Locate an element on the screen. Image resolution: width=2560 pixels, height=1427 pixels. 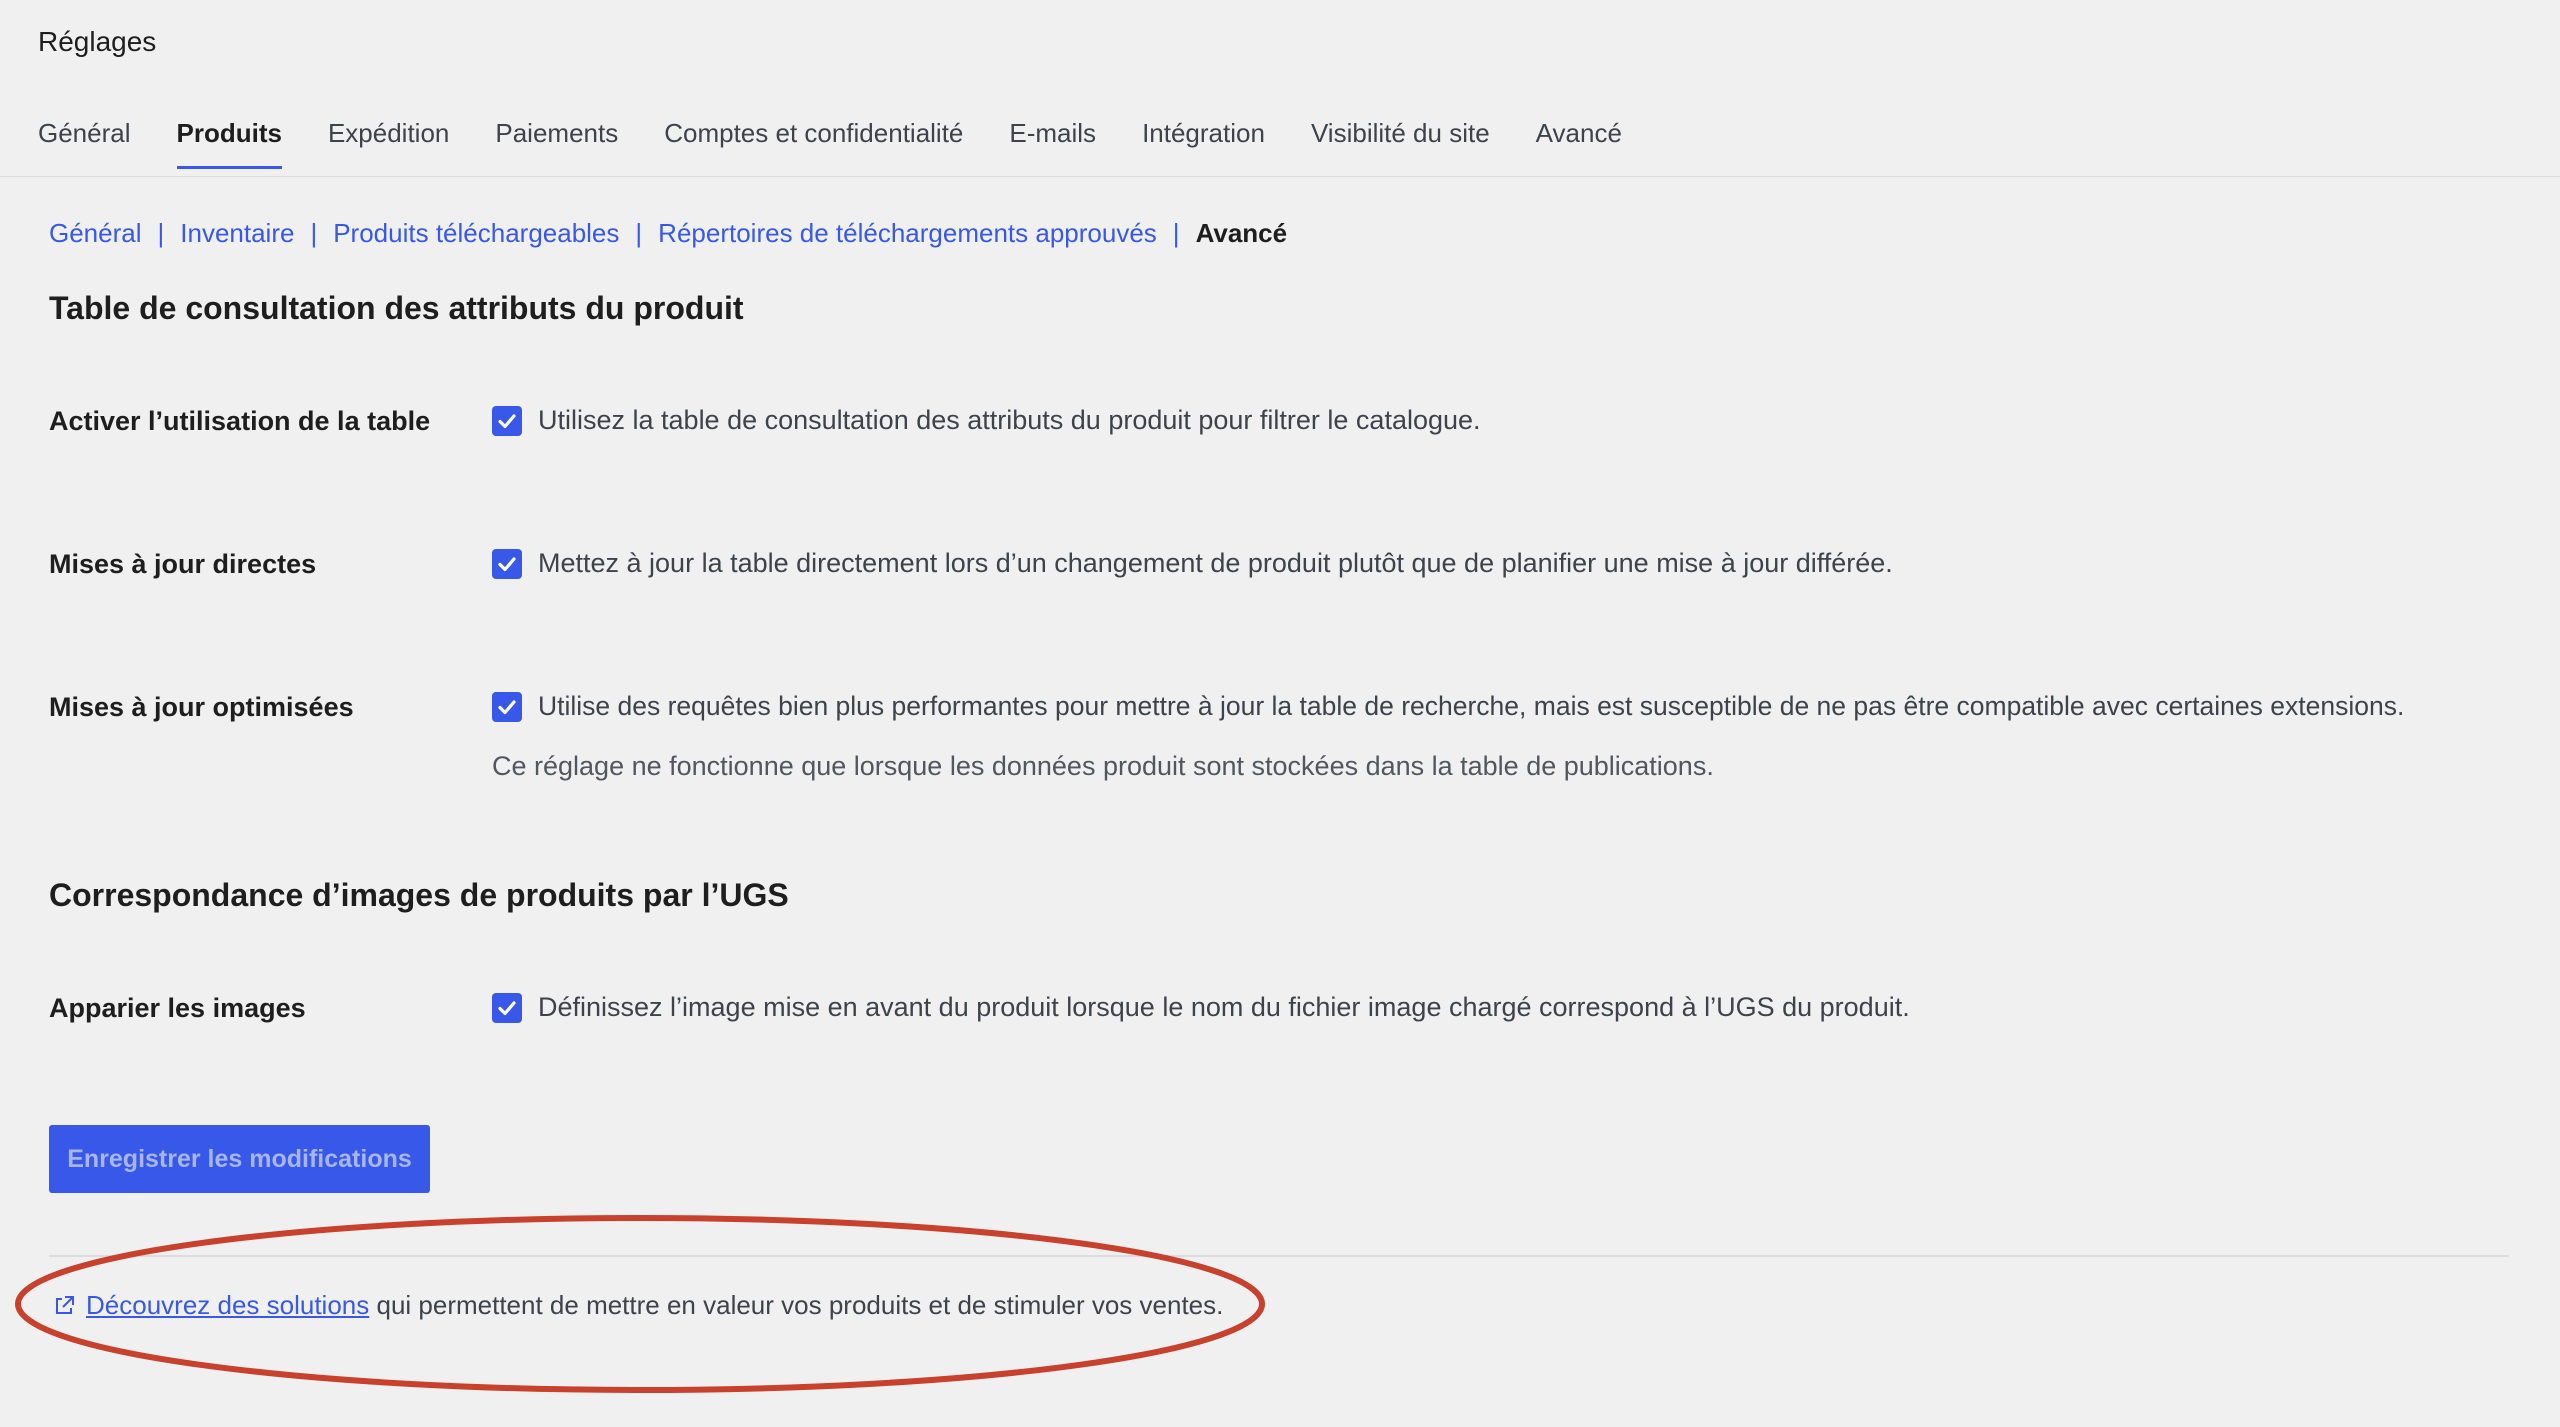
row-label-match-images: Apparier les images is located at coordinates (177, 1008).